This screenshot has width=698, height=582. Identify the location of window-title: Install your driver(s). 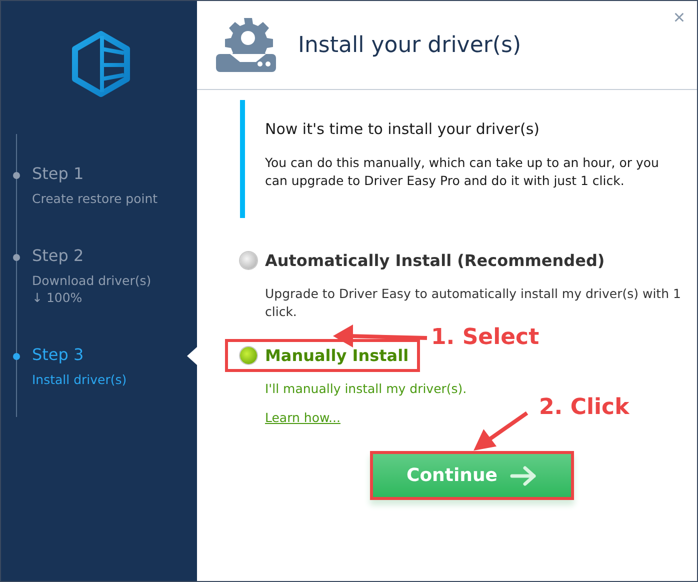
(410, 45).